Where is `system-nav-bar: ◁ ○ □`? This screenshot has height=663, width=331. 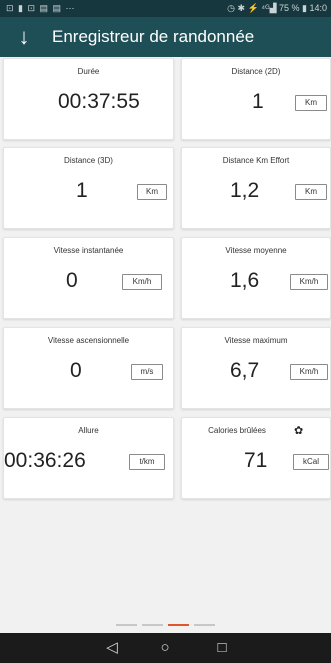
system-nav-bar: ◁ ○ □ is located at coordinates (165, 648).